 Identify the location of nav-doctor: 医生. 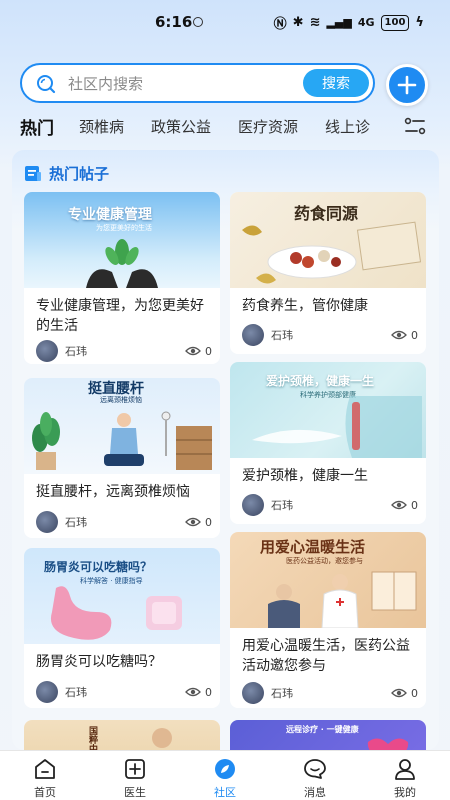
(135, 775).